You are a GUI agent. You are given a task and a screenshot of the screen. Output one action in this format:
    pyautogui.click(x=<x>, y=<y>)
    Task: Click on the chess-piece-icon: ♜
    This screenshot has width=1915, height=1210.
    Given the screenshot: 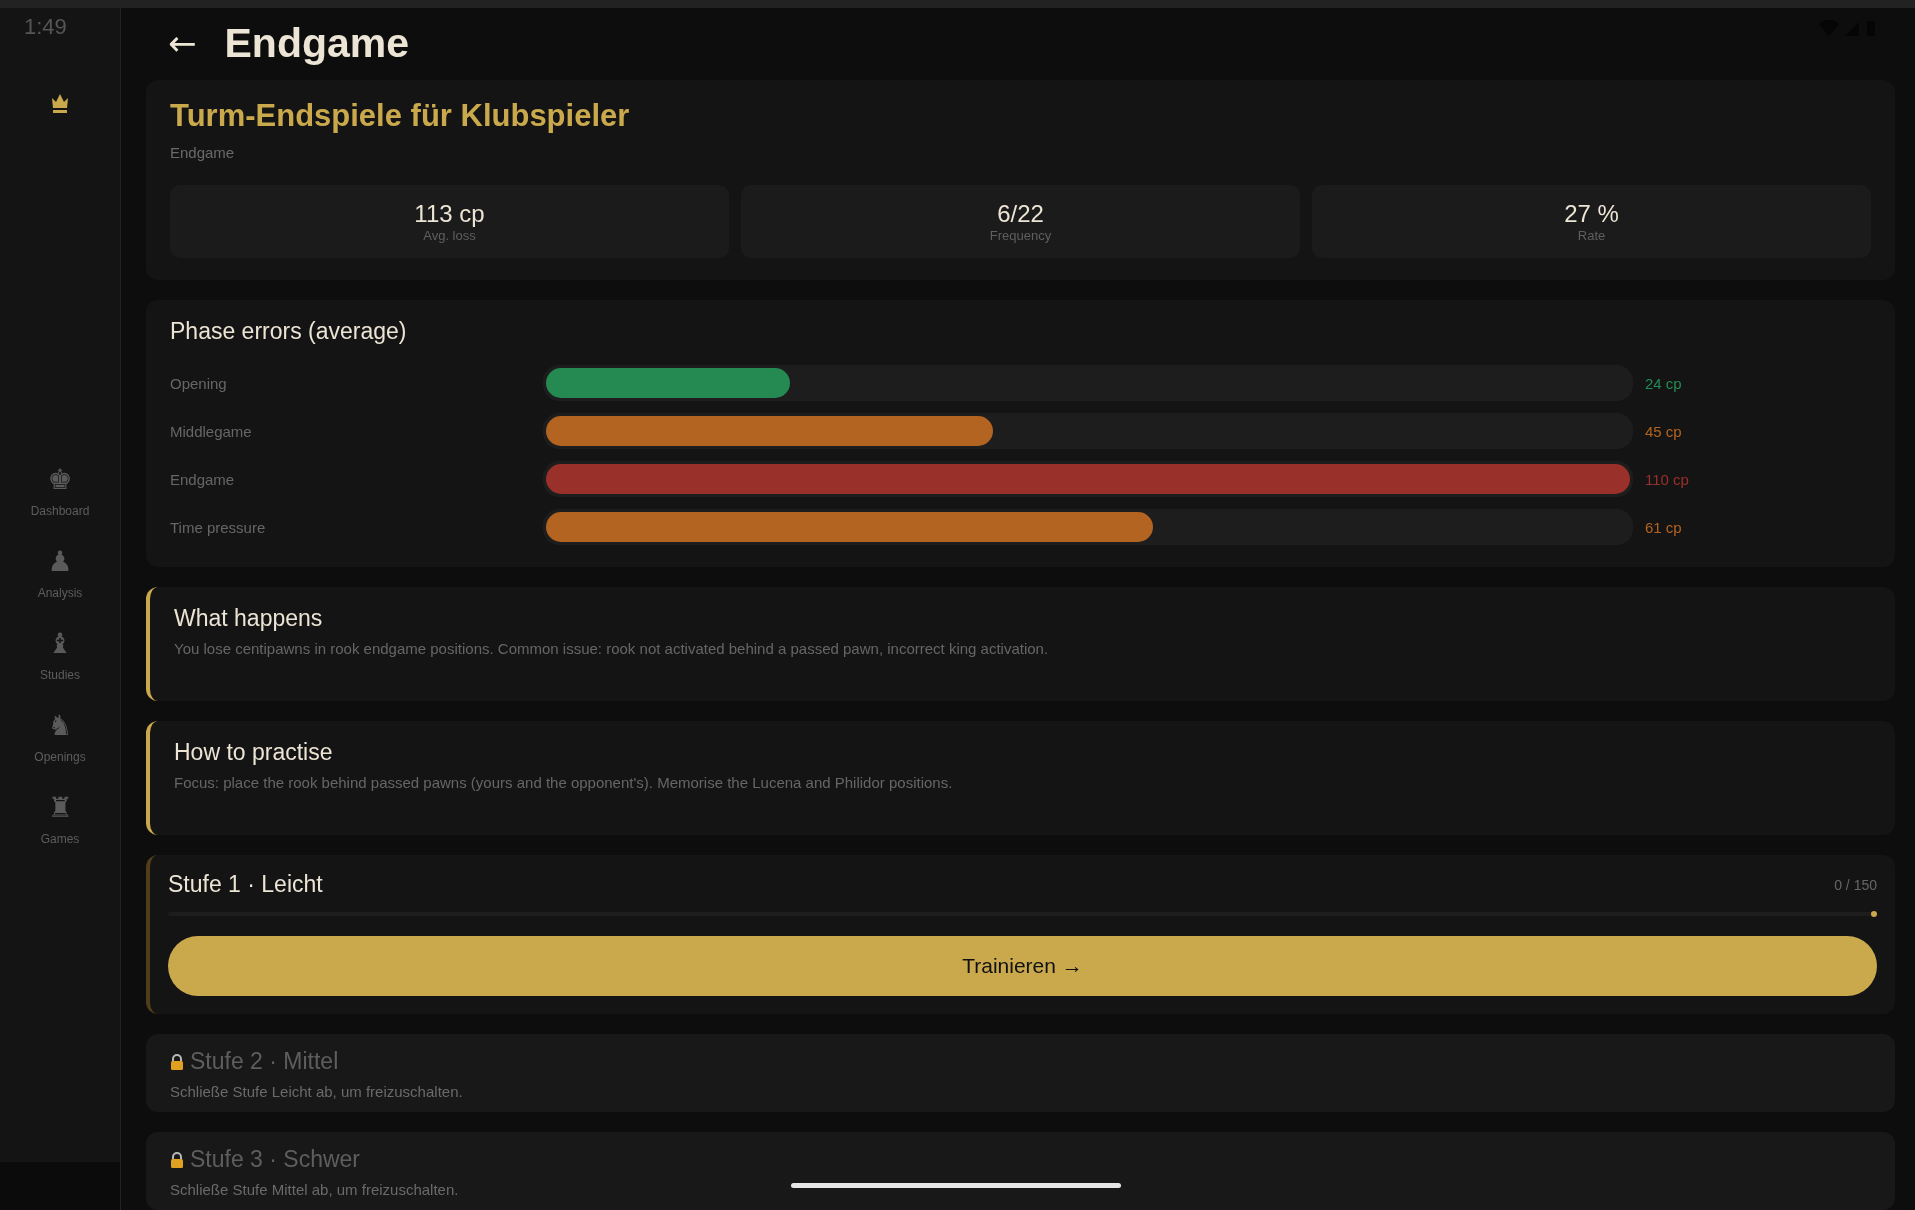 What is the action you would take?
    pyautogui.click(x=60, y=808)
    